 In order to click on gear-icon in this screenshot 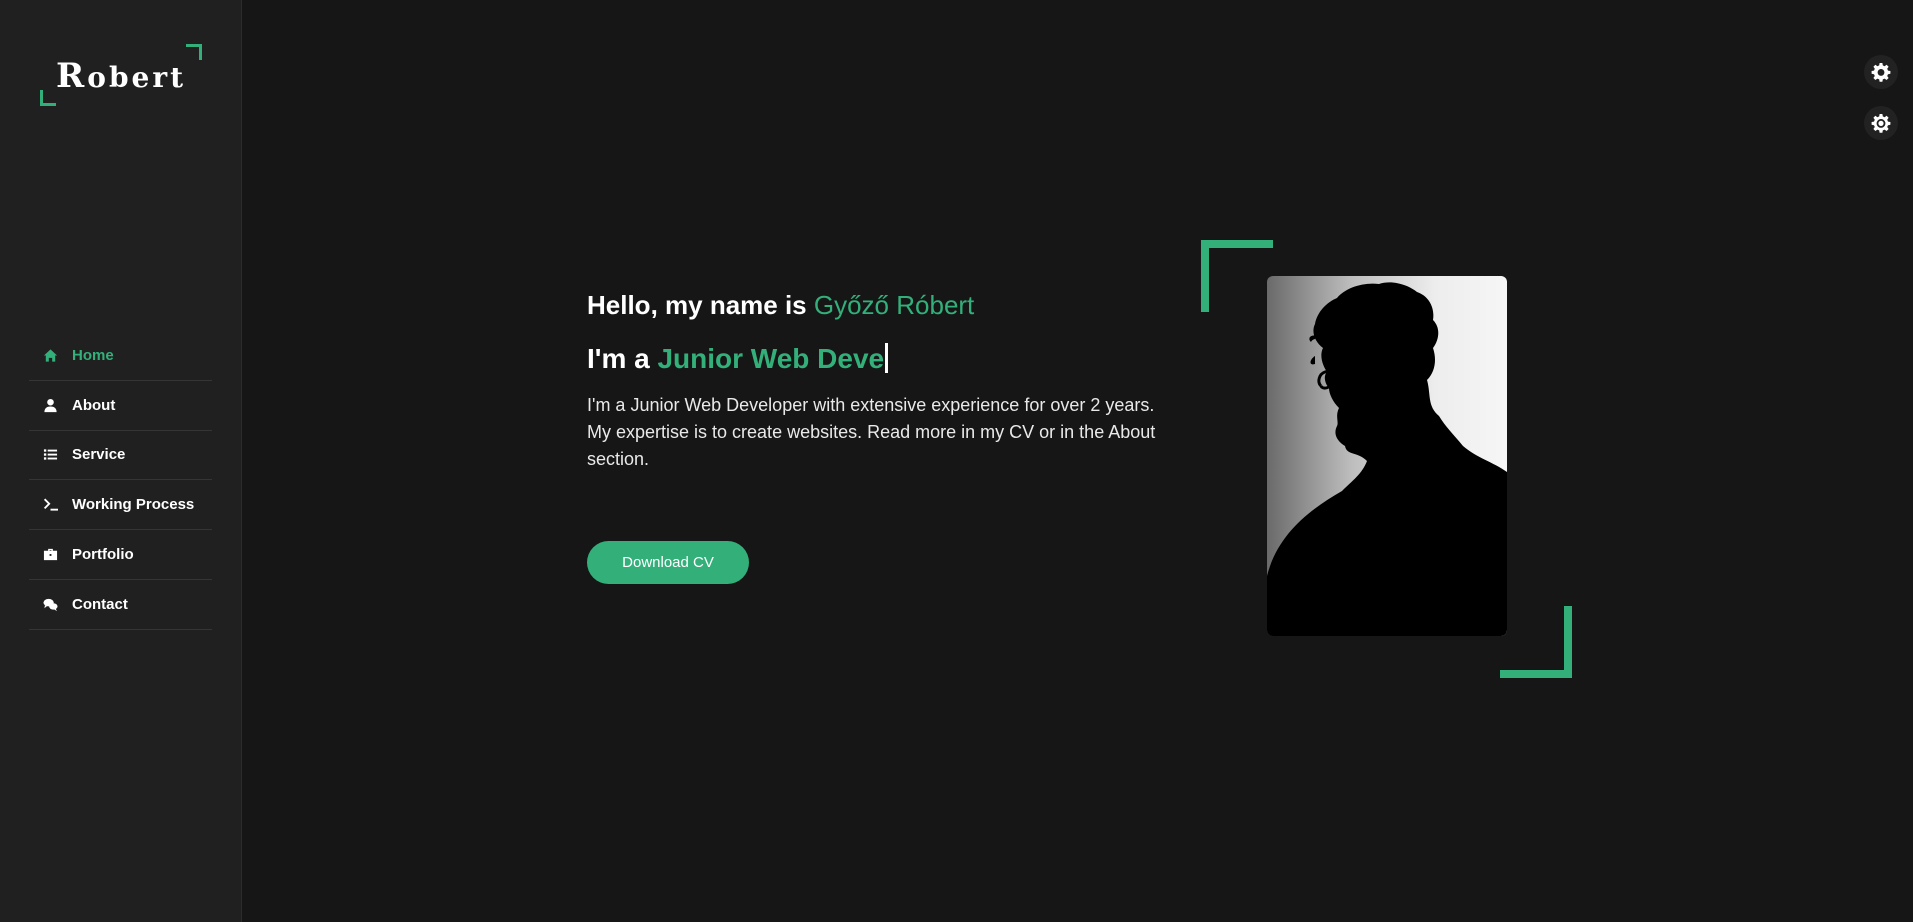, I will do `click(1881, 72)`.